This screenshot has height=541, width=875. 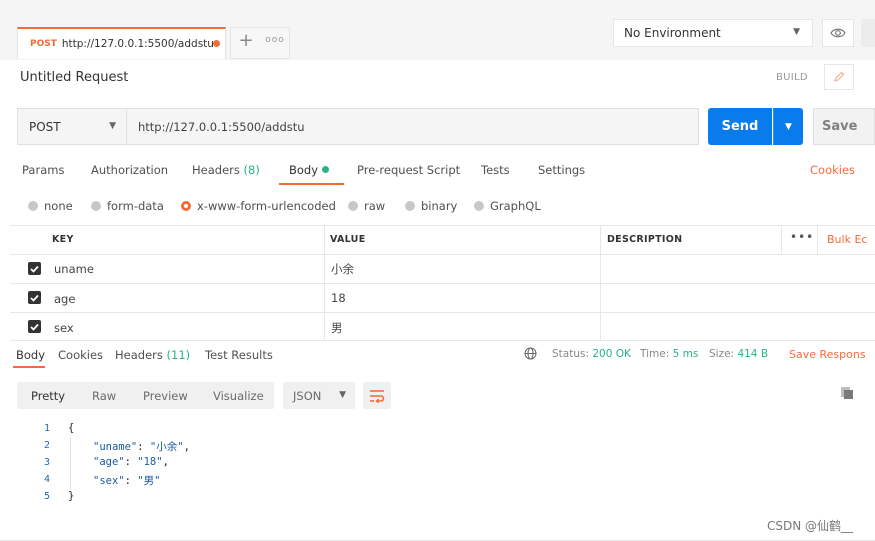 What do you see at coordinates (139, 355) in the screenshot?
I see `response-tab-headers-label: Headers` at bounding box center [139, 355].